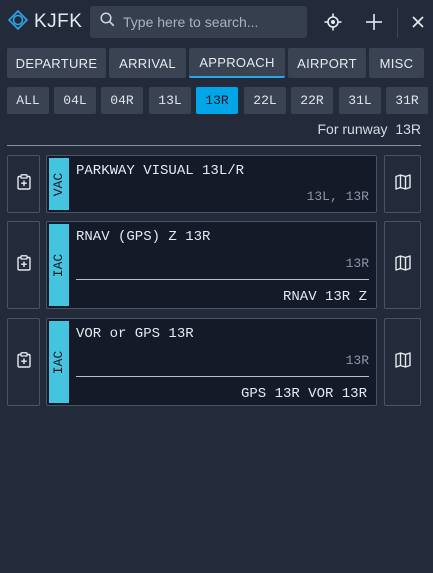 The image size is (433, 573). I want to click on runway-tab-13l: 13L, so click(170, 100).